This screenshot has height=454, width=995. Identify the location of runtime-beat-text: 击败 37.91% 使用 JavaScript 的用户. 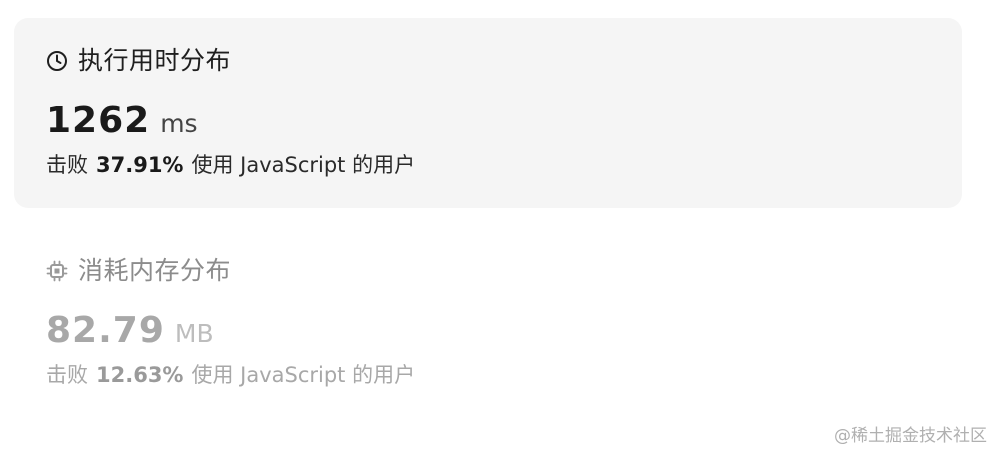
(488, 165).